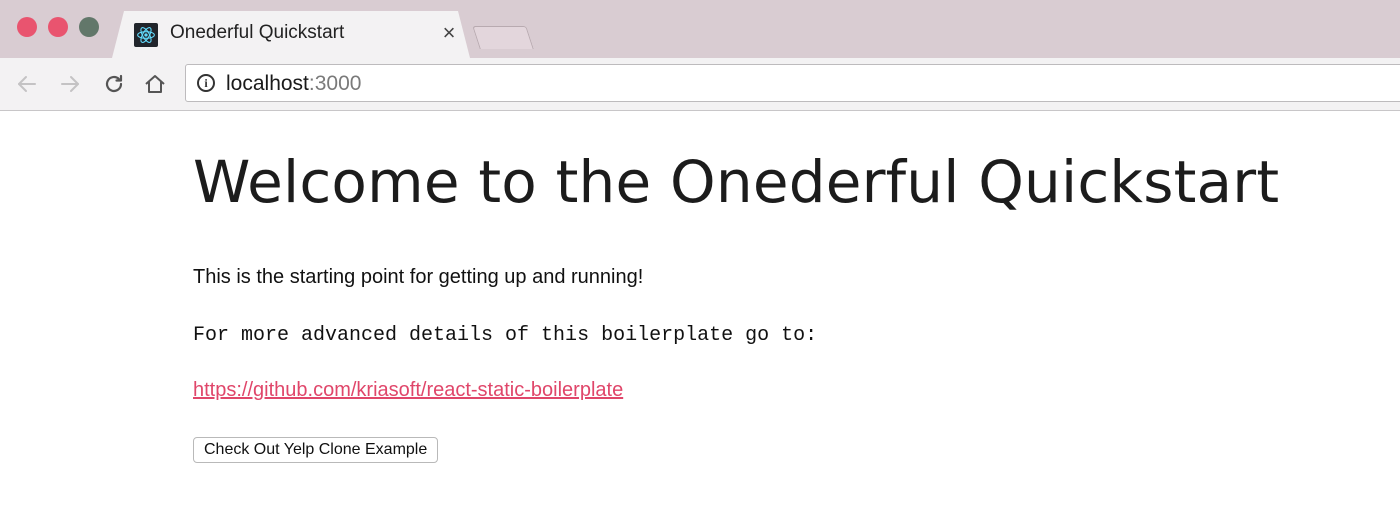 This screenshot has height=518, width=1400. I want to click on tab-close-icon: ×, so click(449, 33).